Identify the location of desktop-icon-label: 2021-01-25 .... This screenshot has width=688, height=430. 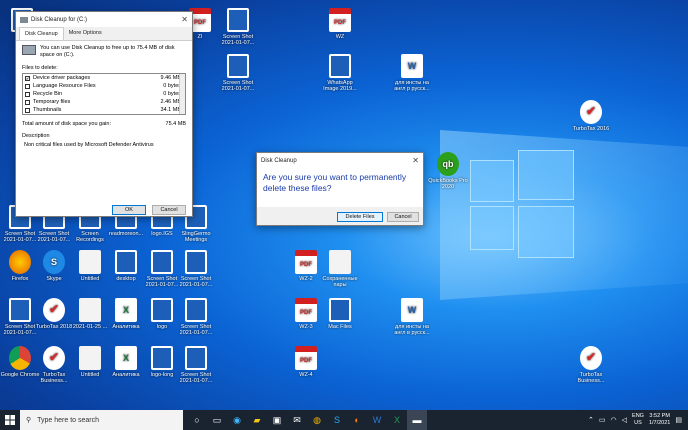
(90, 327).